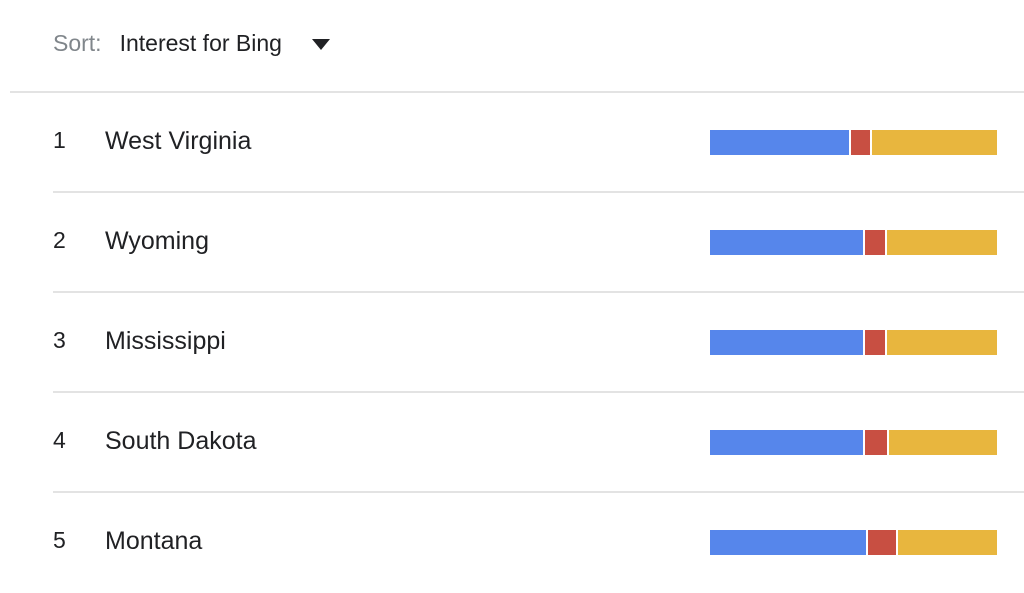  What do you see at coordinates (77, 42) in the screenshot?
I see `sort-label: Sort:` at bounding box center [77, 42].